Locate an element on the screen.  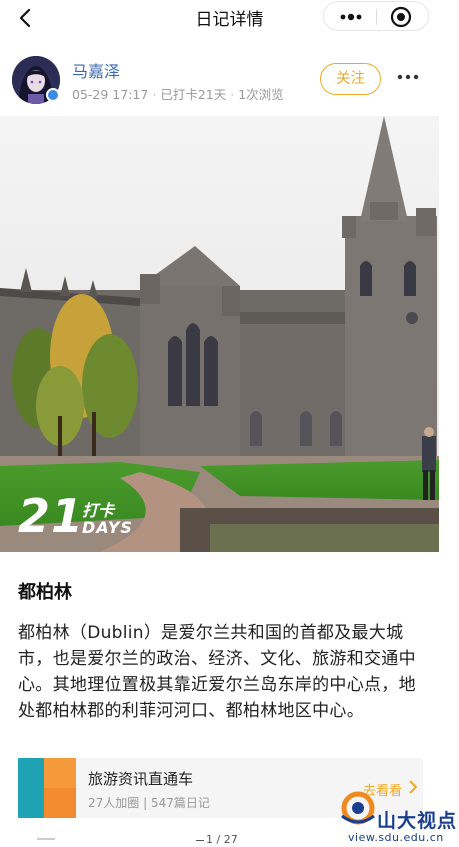
post-meta: 05-29 17:17 · 已打卡21天 · 1次浏览 is located at coordinates (178, 93).